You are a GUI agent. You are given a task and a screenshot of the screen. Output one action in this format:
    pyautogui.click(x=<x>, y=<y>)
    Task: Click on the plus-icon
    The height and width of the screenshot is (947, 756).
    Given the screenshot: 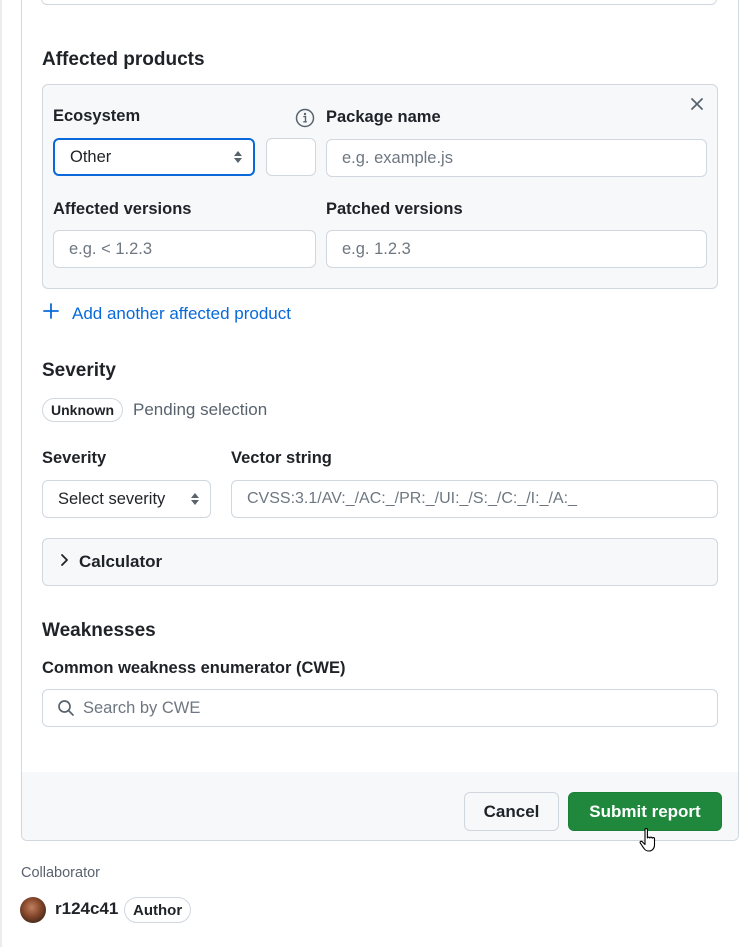 What is the action you would take?
    pyautogui.click(x=51, y=313)
    